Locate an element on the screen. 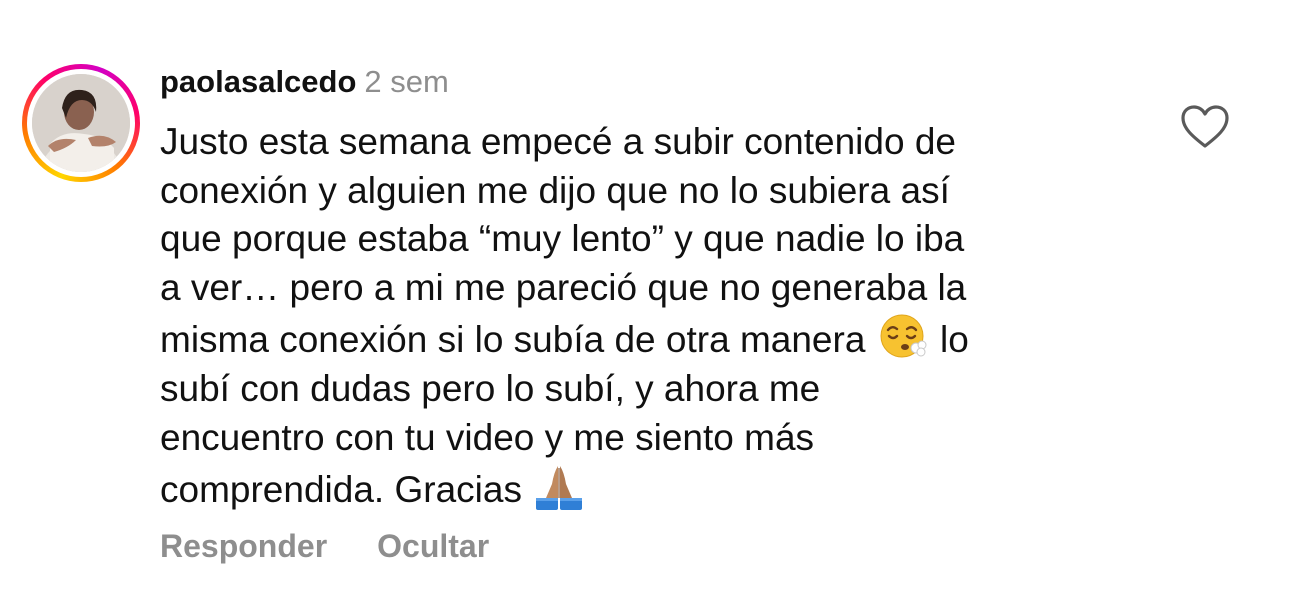 The image size is (1290, 606). avatar is located at coordinates (81, 123).